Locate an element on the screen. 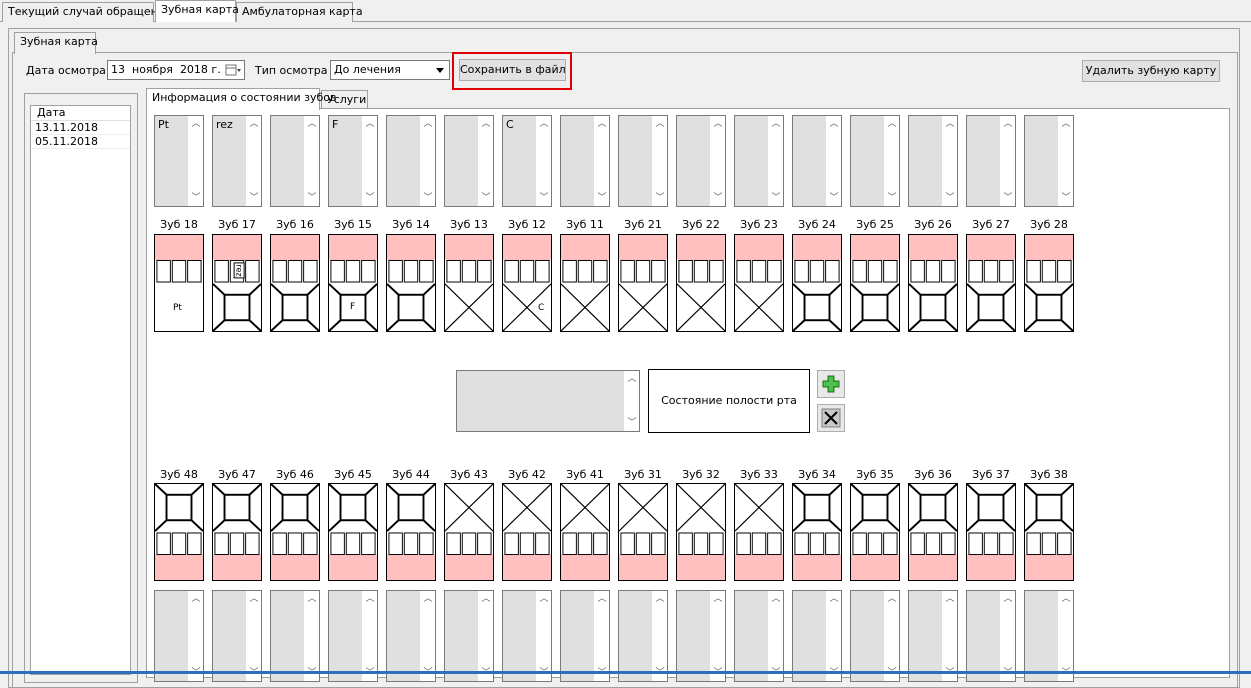  tab-dental-chart: Зубная карта is located at coordinates (197, 11).